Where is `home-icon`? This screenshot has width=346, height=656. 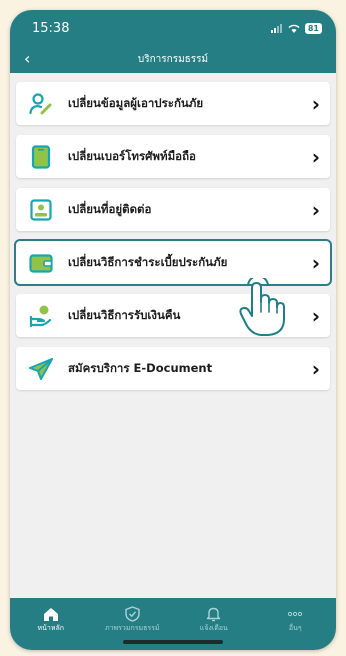
home-icon is located at coordinates (51, 614).